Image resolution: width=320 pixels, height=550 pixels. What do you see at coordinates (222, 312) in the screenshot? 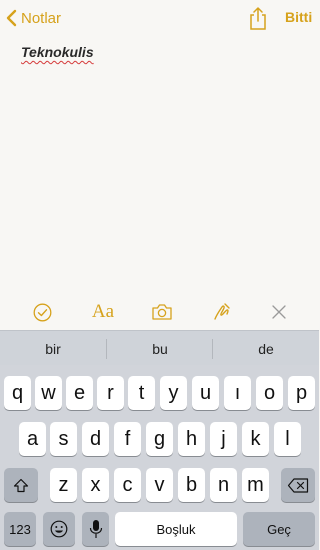
I see `sketch-icon` at bounding box center [222, 312].